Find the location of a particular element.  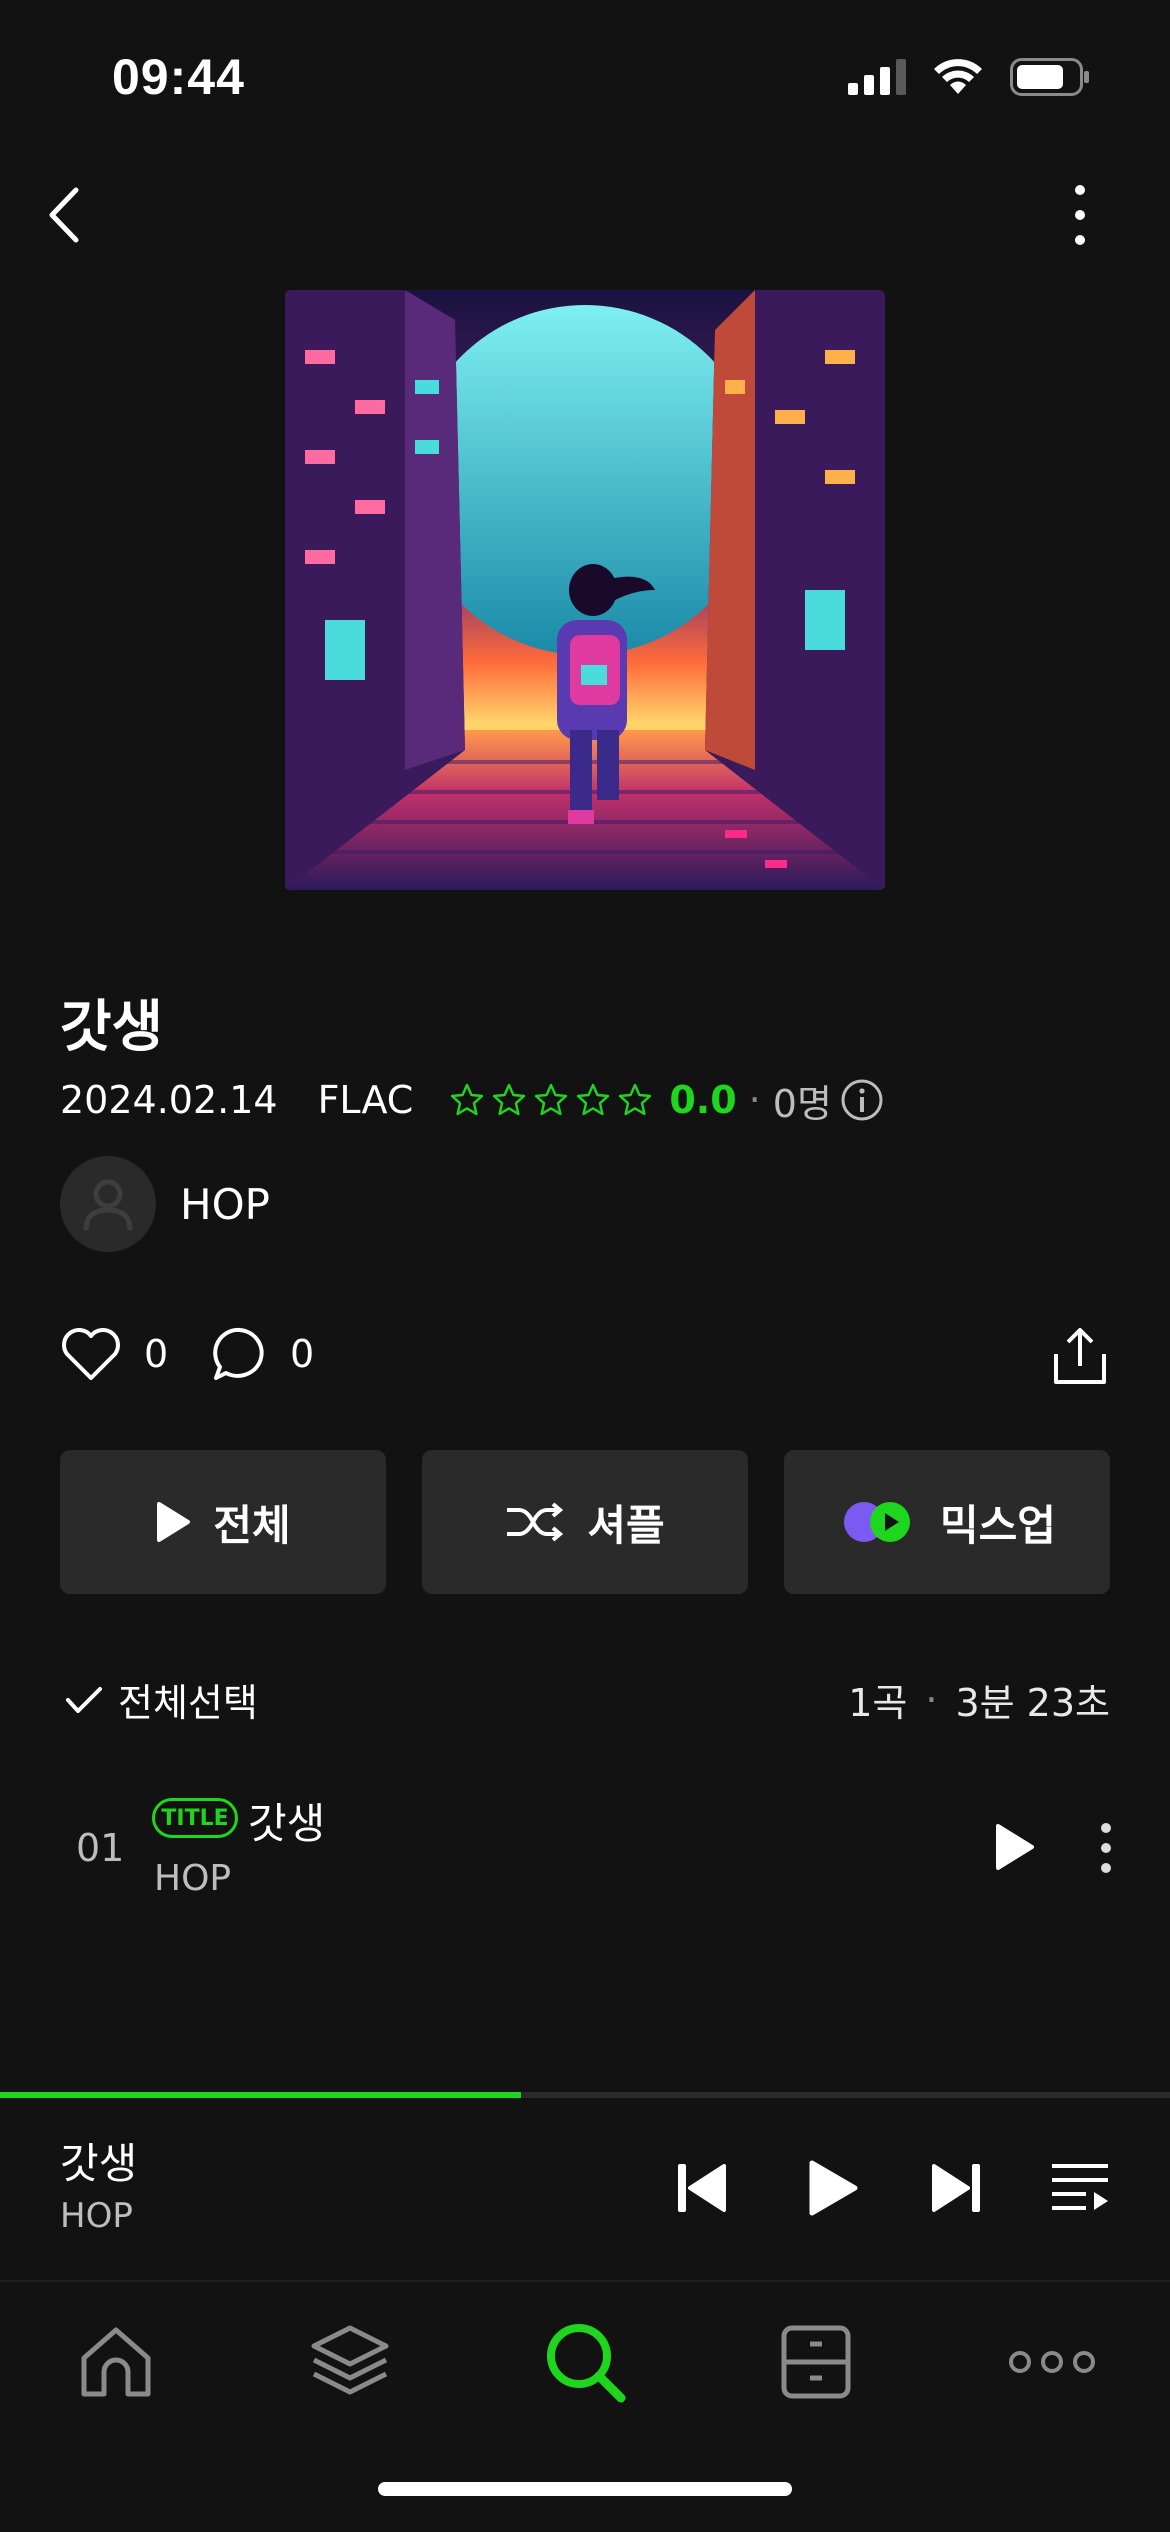

track-more-button is located at coordinates (1106, 1850).